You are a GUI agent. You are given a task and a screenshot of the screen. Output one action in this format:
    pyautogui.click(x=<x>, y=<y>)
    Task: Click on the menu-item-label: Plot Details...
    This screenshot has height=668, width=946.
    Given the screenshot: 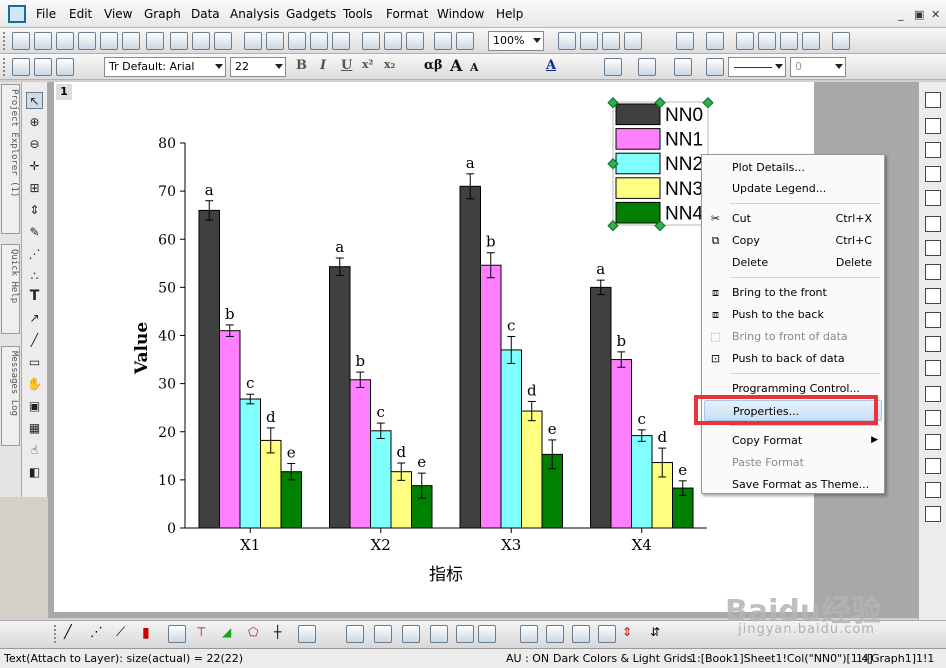 What is the action you would take?
    pyautogui.click(x=768, y=167)
    